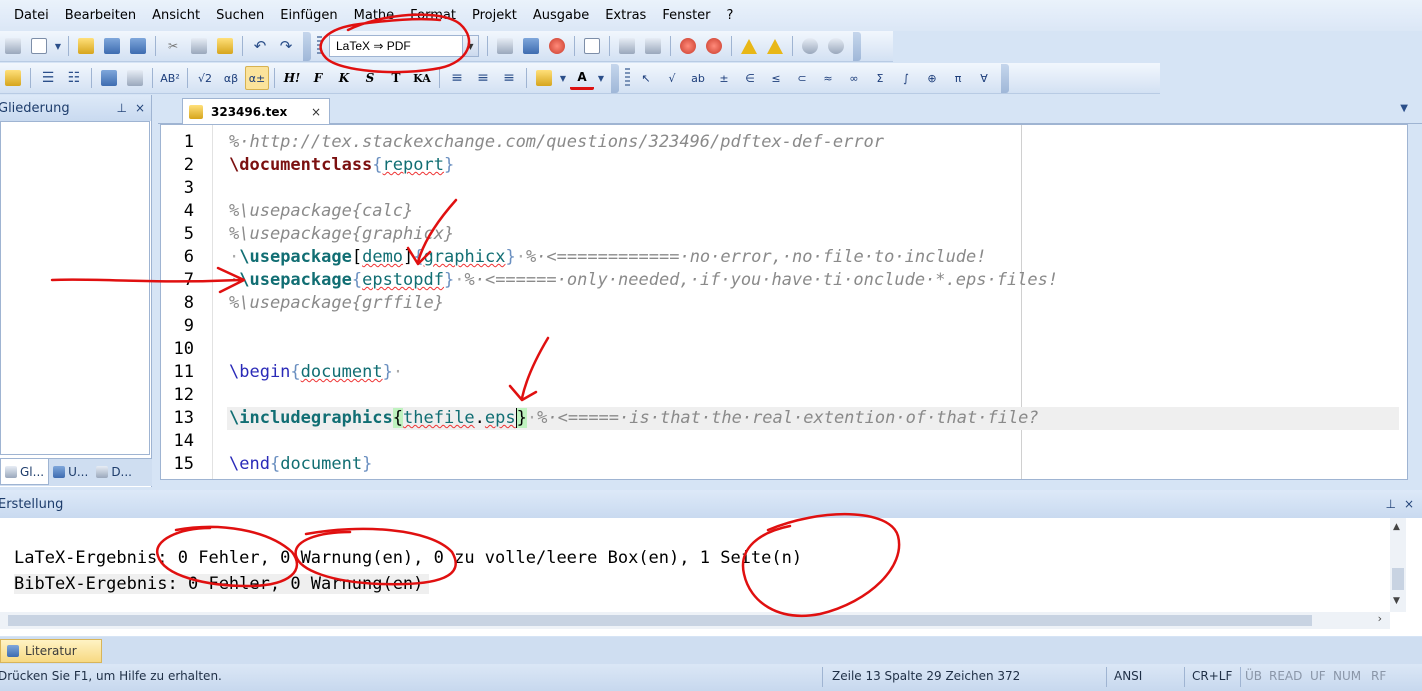 The height and width of the screenshot is (691, 1422). What do you see at coordinates (138, 46) in the screenshot?
I see `save-all-icon` at bounding box center [138, 46].